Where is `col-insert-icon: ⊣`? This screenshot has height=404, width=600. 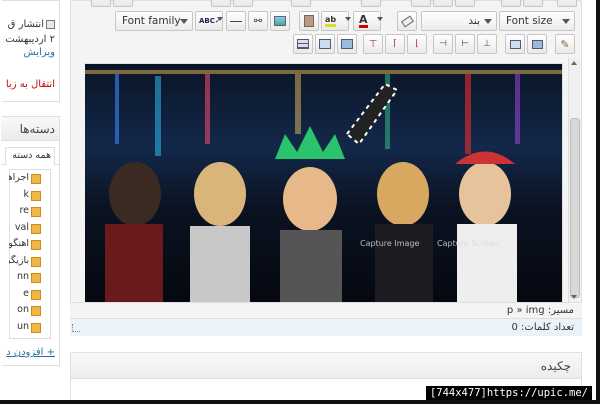
col-insert-icon: ⊣ is located at coordinates (443, 44).